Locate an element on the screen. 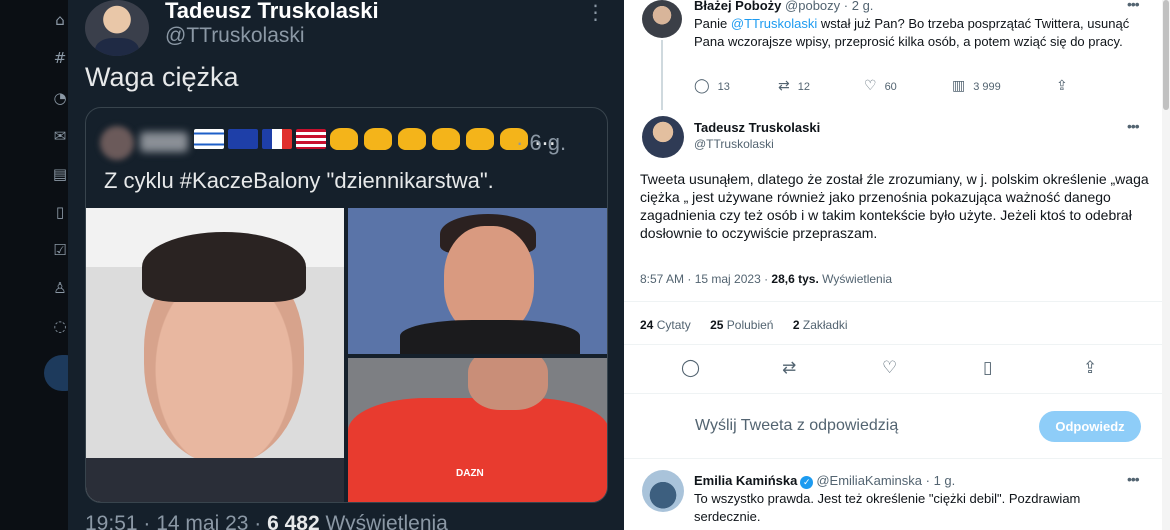  mention-link: @TTruskolaski is located at coordinates (774, 23).